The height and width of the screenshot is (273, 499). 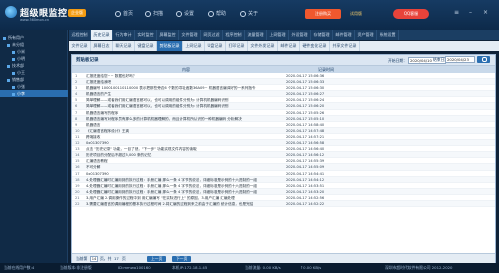 What do you see at coordinates (168, 35) in the screenshot?
I see `main-tab: 屏幕监控` at bounding box center [168, 35].